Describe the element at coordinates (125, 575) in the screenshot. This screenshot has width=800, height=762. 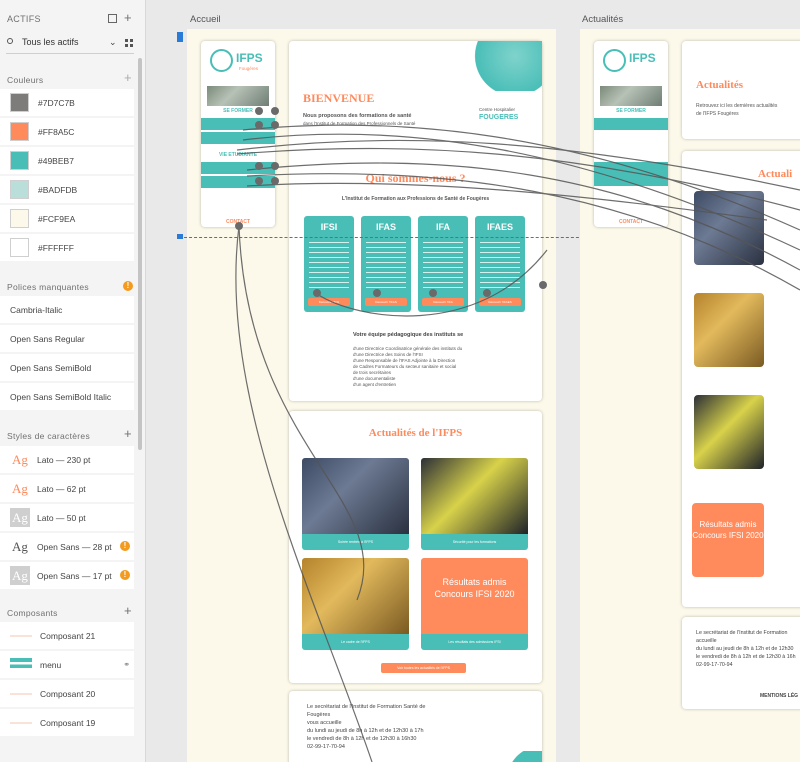
I see `warning-icon: !` at that location.